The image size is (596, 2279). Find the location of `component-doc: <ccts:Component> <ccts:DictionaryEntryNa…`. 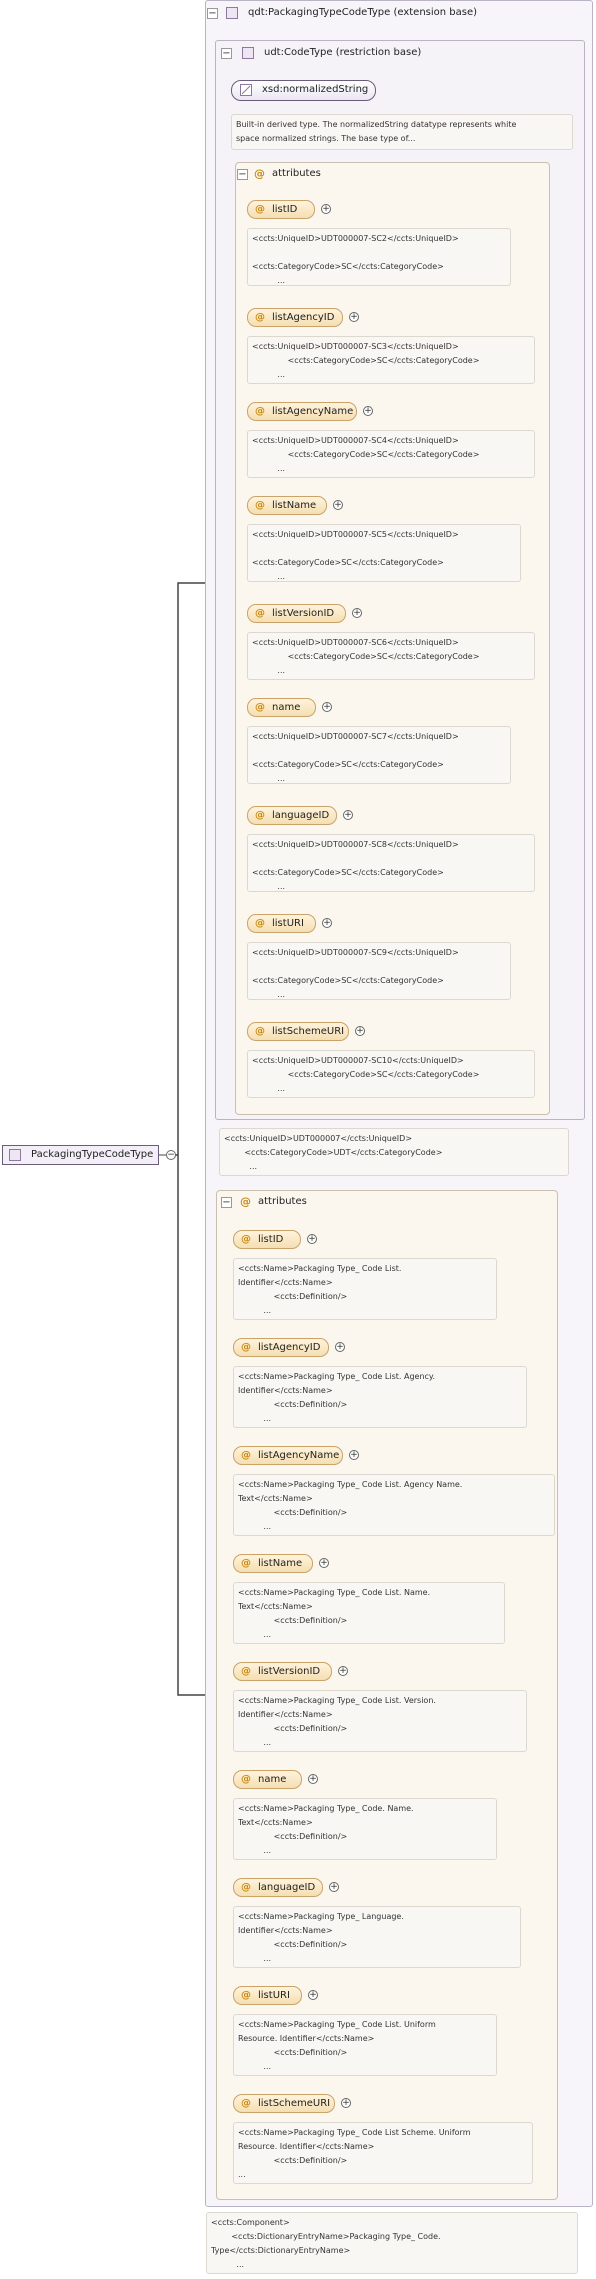

component-doc: <ccts:Component> <ccts:DictionaryEntryNa… is located at coordinates (392, 2243).